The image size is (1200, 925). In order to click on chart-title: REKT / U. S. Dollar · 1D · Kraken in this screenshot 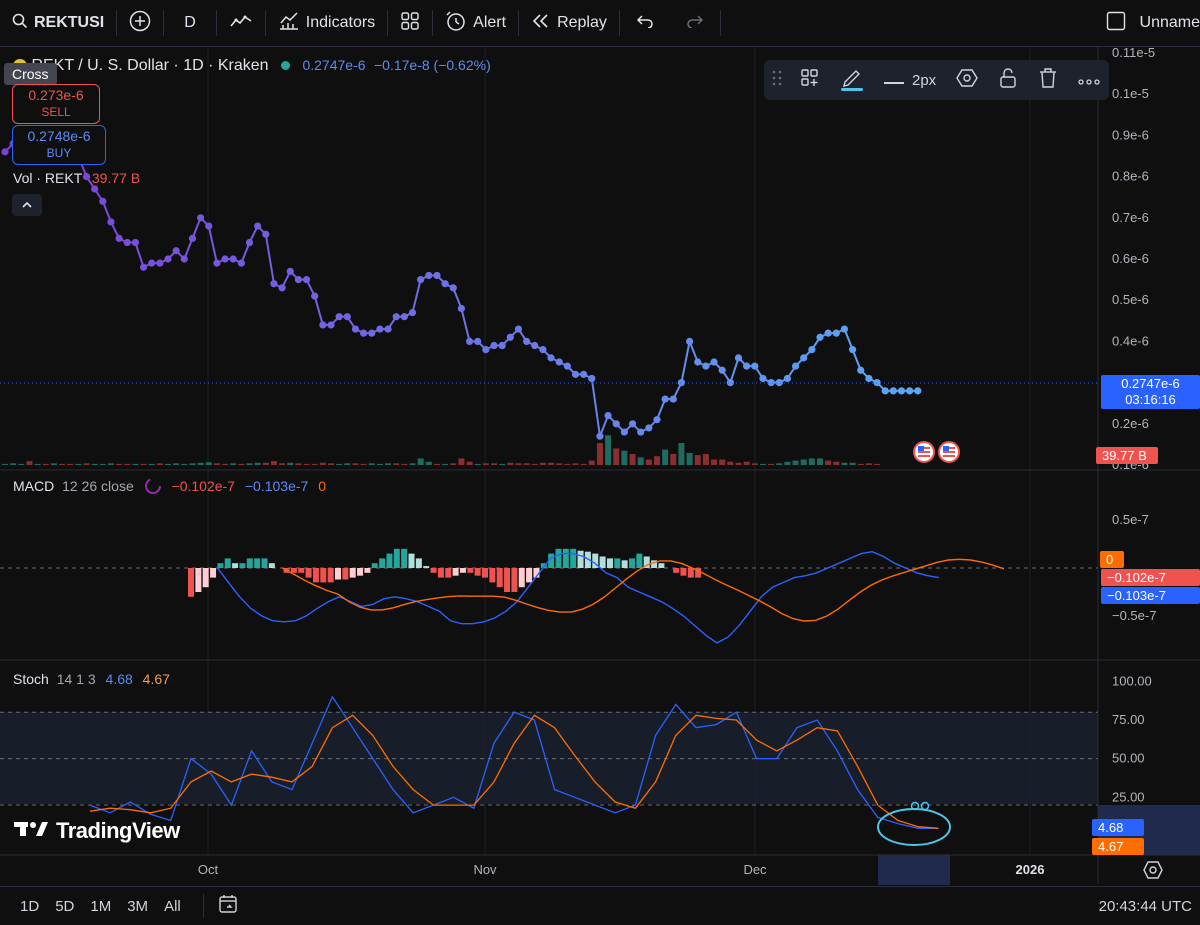, I will do `click(150, 65)`.